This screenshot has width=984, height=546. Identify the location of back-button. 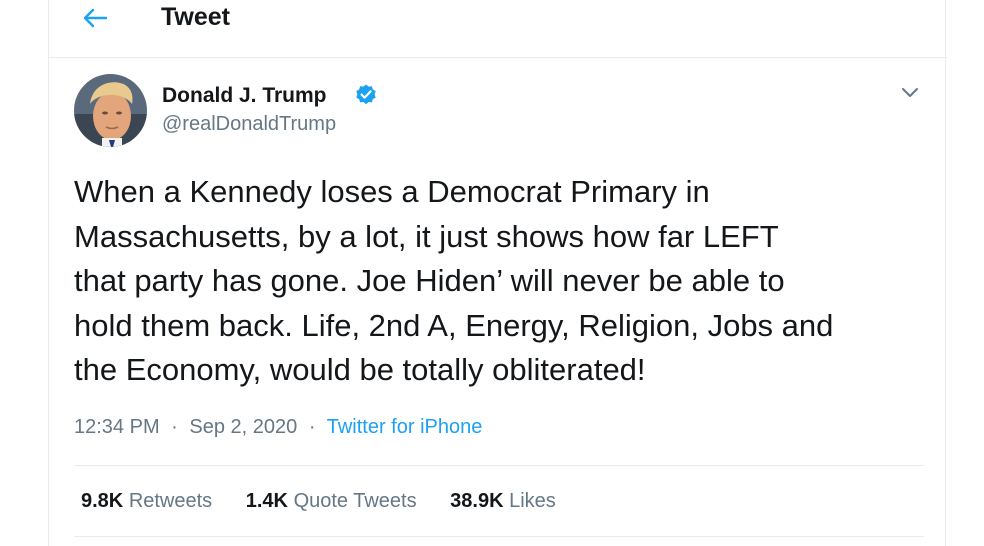
(95, 18).